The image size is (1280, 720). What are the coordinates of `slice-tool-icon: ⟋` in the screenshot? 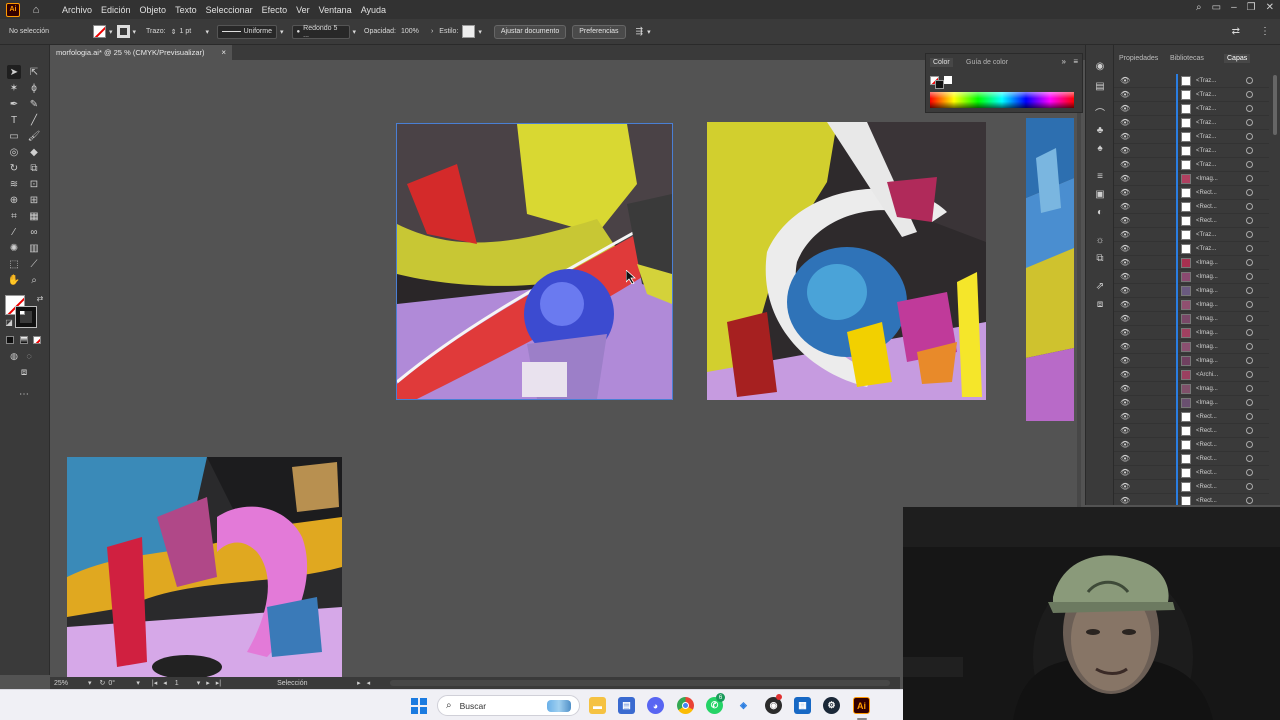 It's located at (34, 264).